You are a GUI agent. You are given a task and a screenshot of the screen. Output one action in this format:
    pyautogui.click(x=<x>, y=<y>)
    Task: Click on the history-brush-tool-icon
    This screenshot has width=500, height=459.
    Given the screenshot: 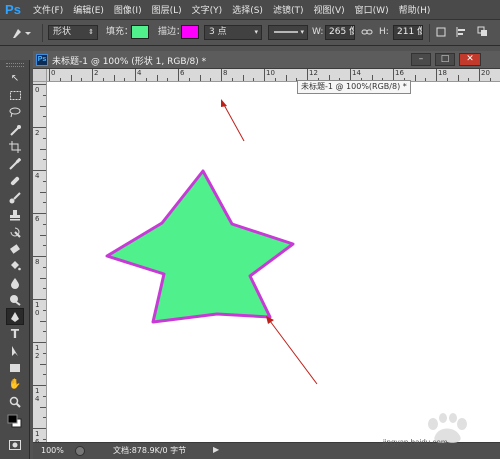 What is the action you would take?
    pyautogui.click(x=15, y=231)
    